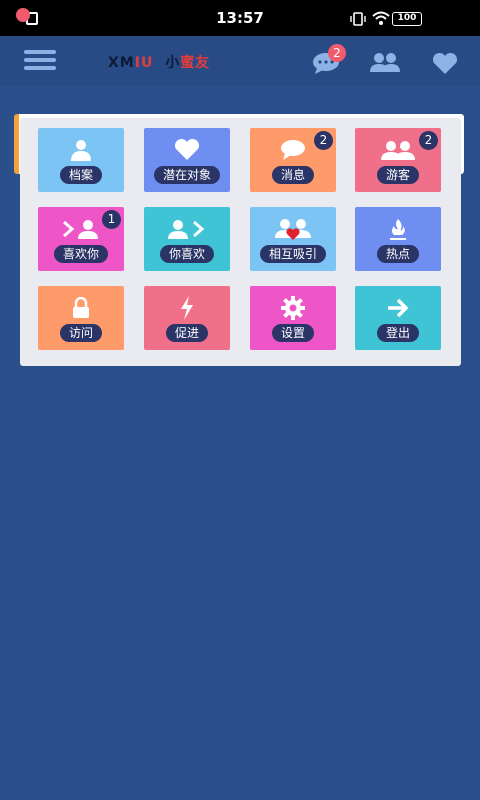 The height and width of the screenshot is (800, 480). What do you see at coordinates (293, 160) in the screenshot?
I see `menu-tile-2: 消息 2` at bounding box center [293, 160].